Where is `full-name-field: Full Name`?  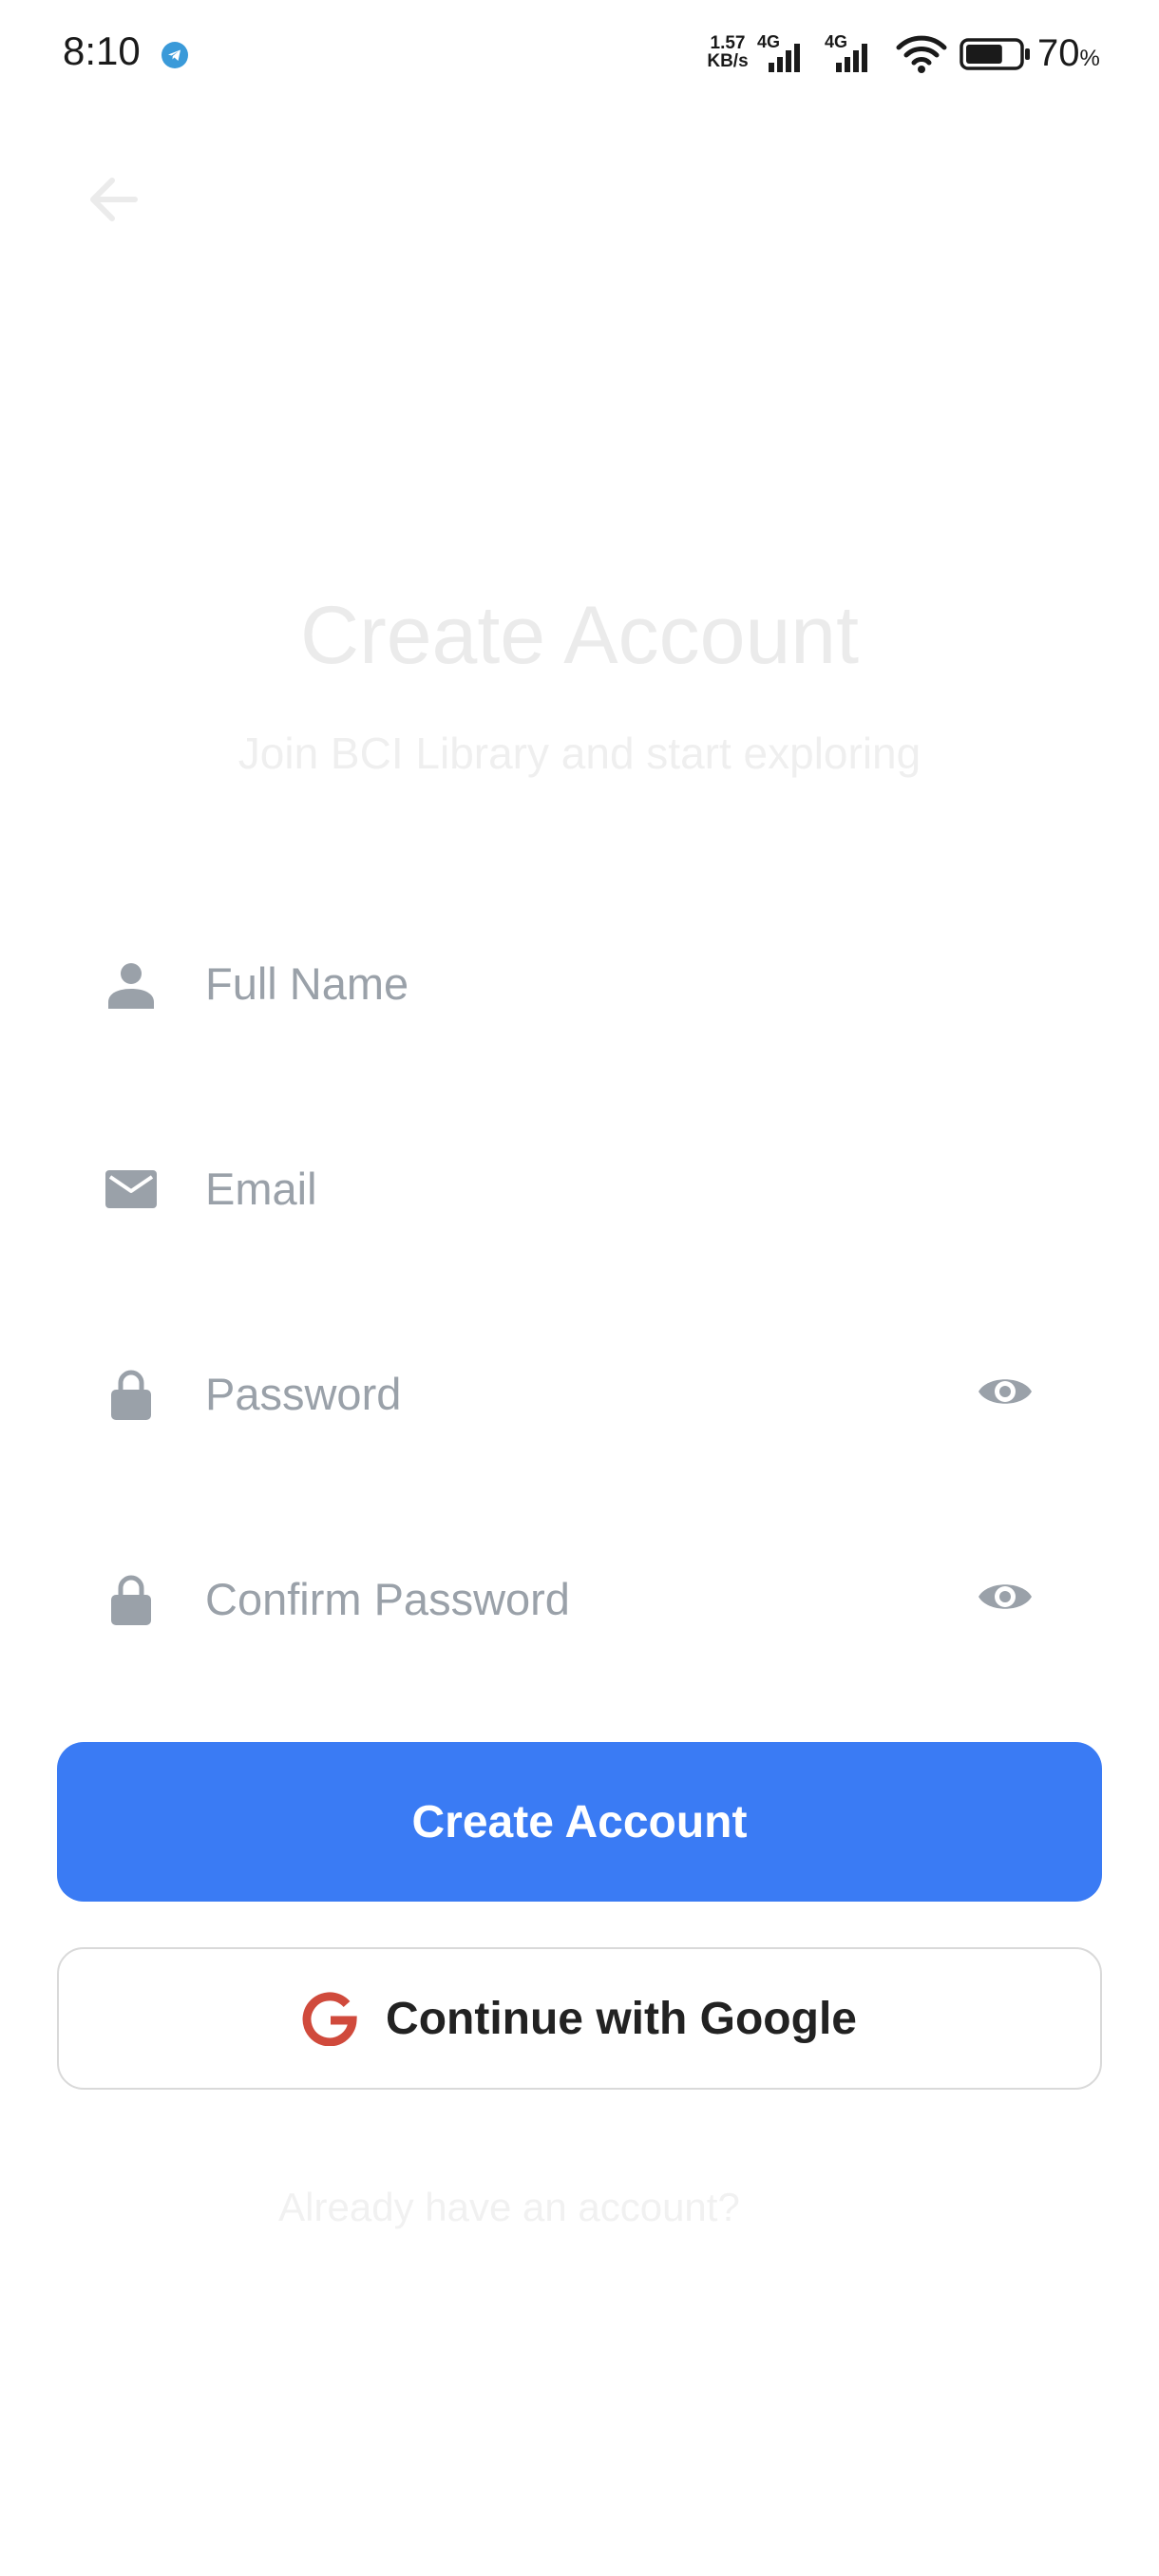
full-name-field: Full Name is located at coordinates (579, 978).